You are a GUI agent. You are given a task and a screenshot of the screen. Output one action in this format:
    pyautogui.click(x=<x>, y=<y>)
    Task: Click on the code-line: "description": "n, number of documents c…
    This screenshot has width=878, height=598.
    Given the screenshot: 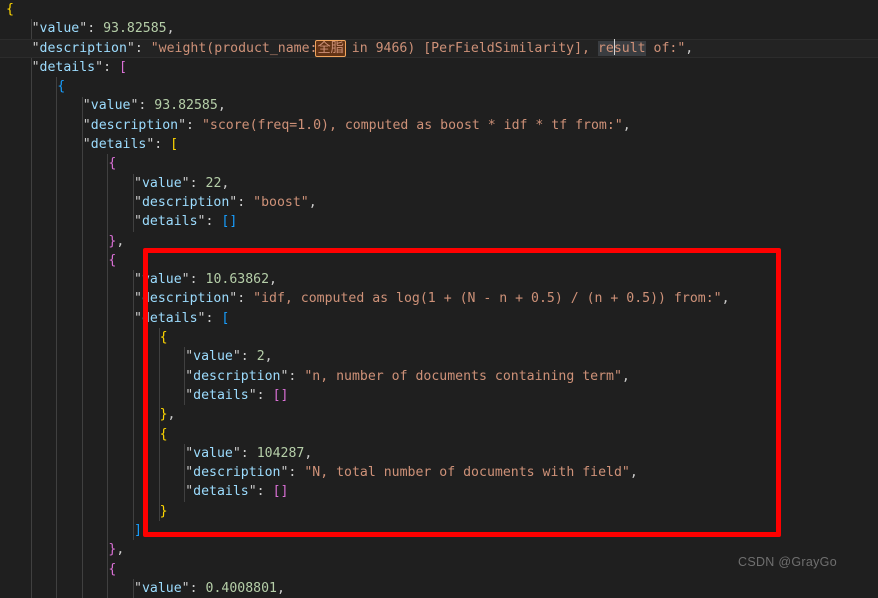 What is the action you would take?
    pyautogui.click(x=439, y=376)
    